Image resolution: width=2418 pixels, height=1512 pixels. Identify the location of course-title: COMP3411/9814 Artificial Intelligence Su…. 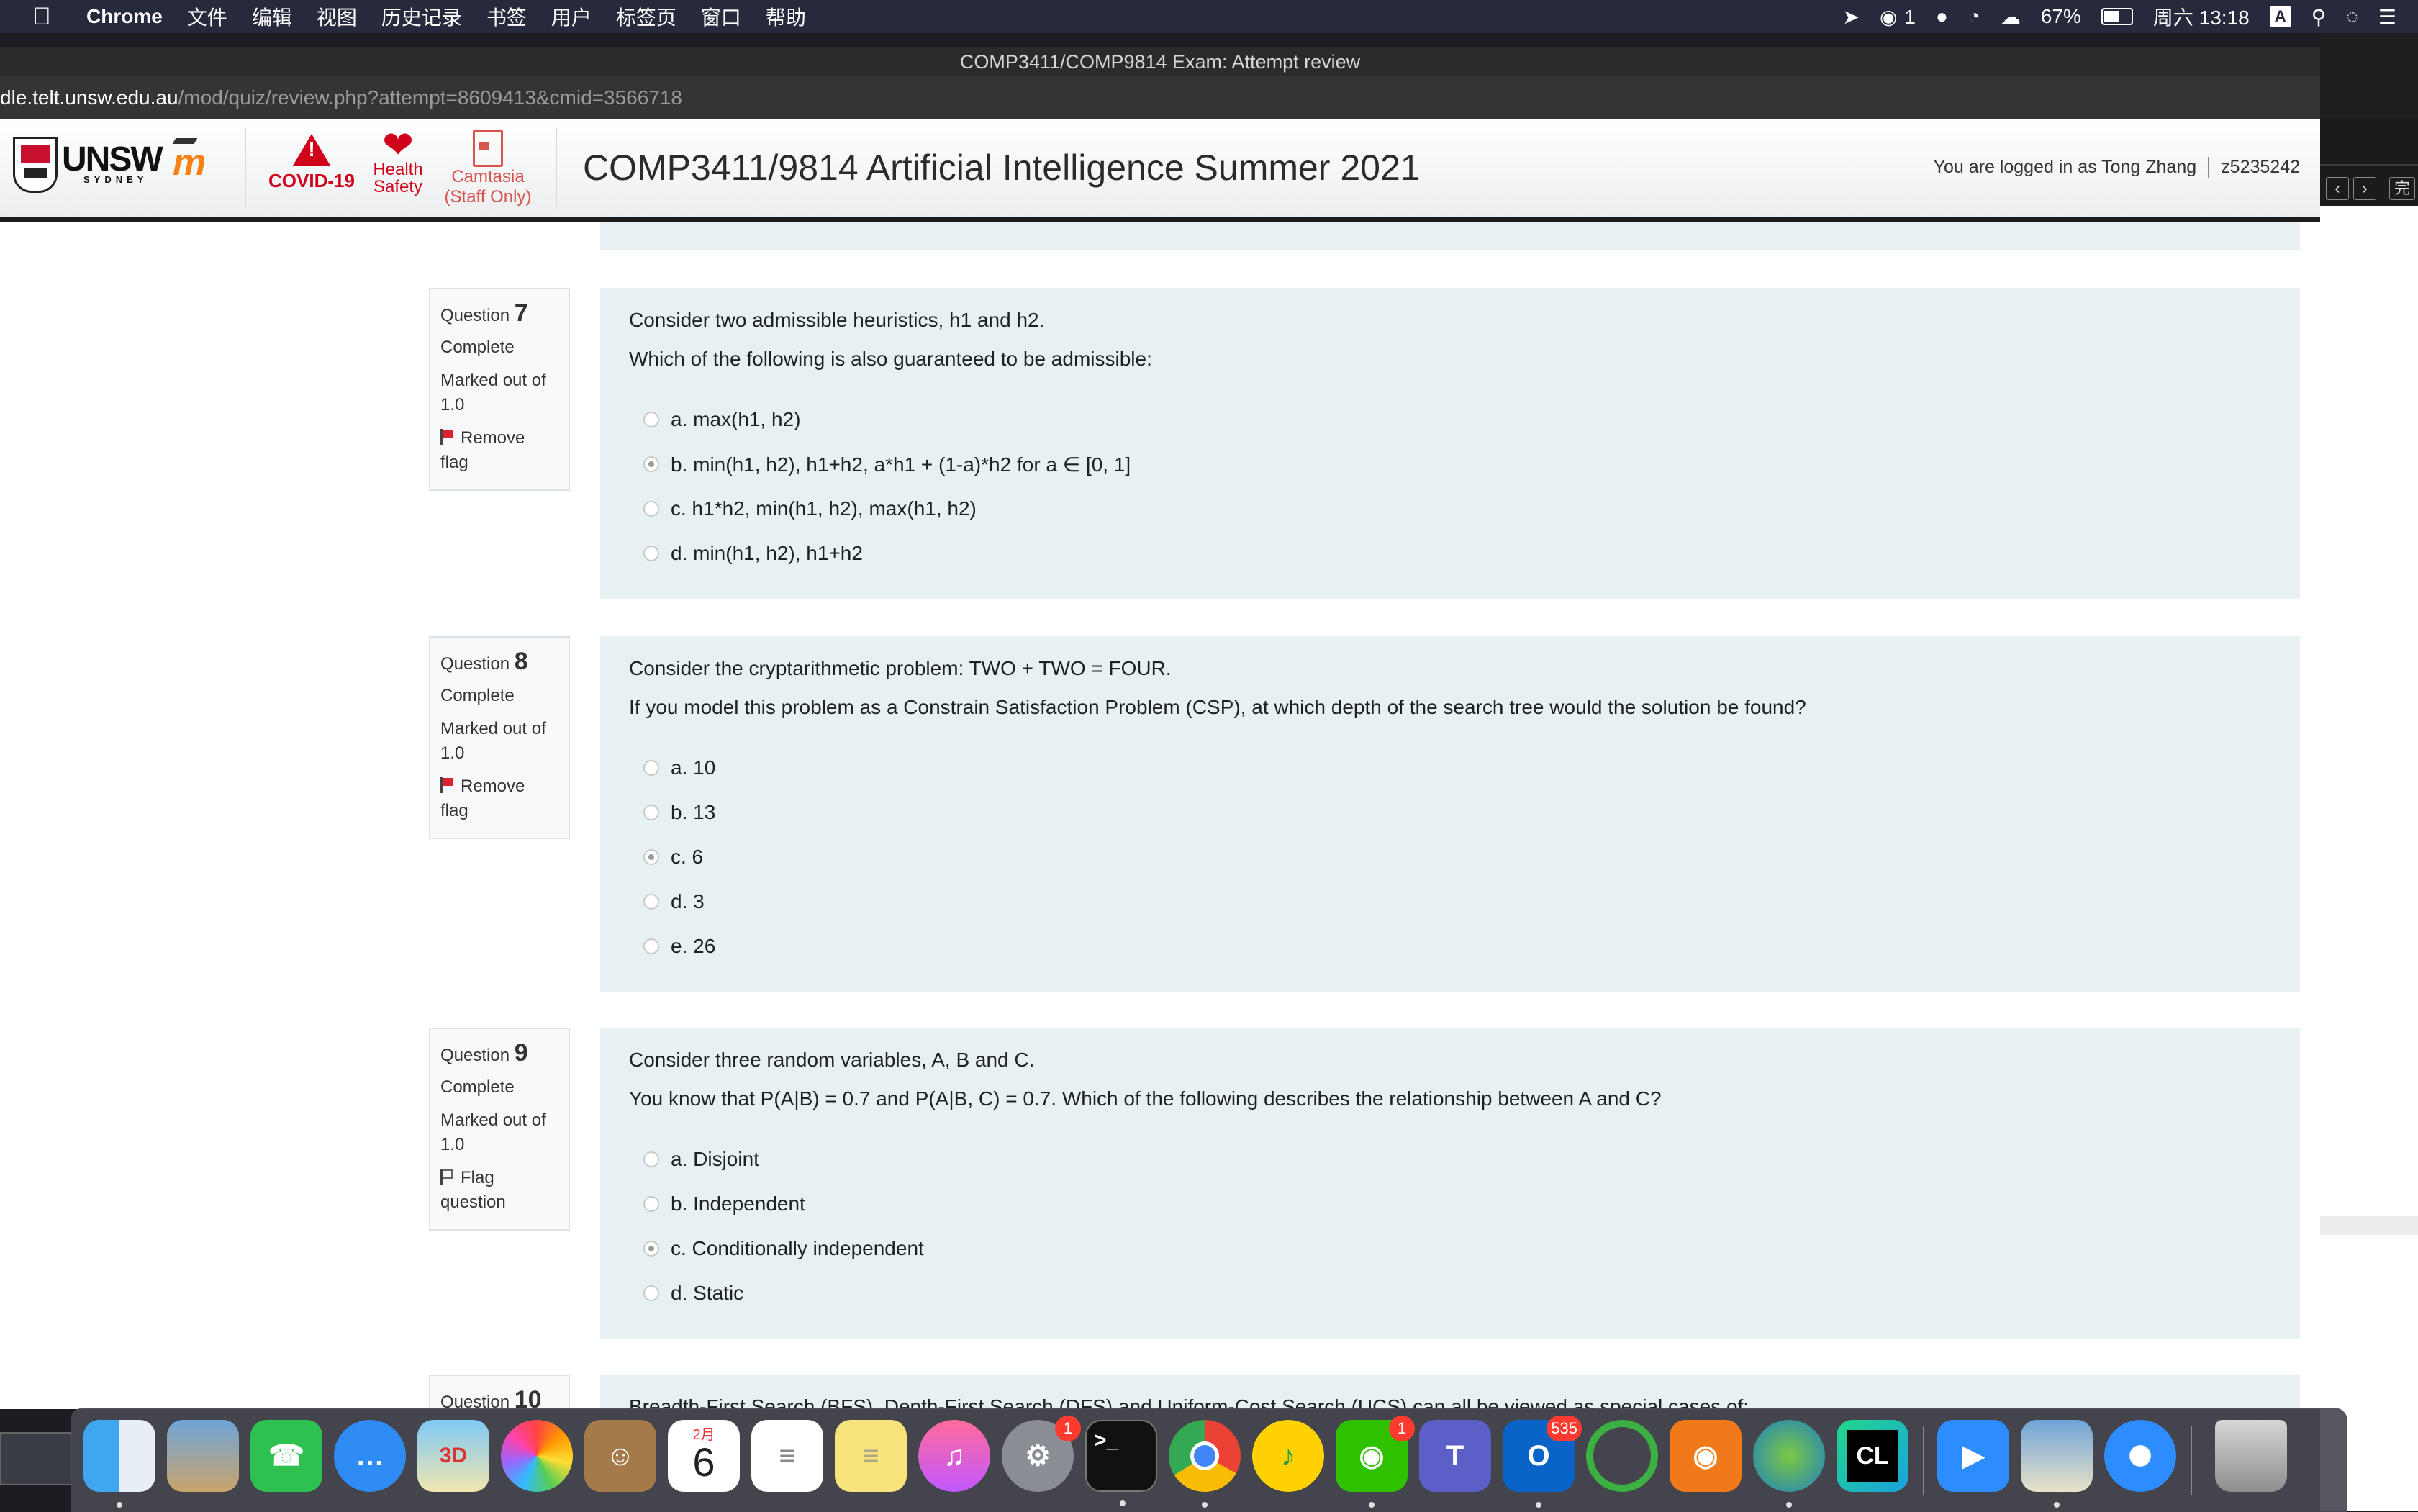
(1002, 168).